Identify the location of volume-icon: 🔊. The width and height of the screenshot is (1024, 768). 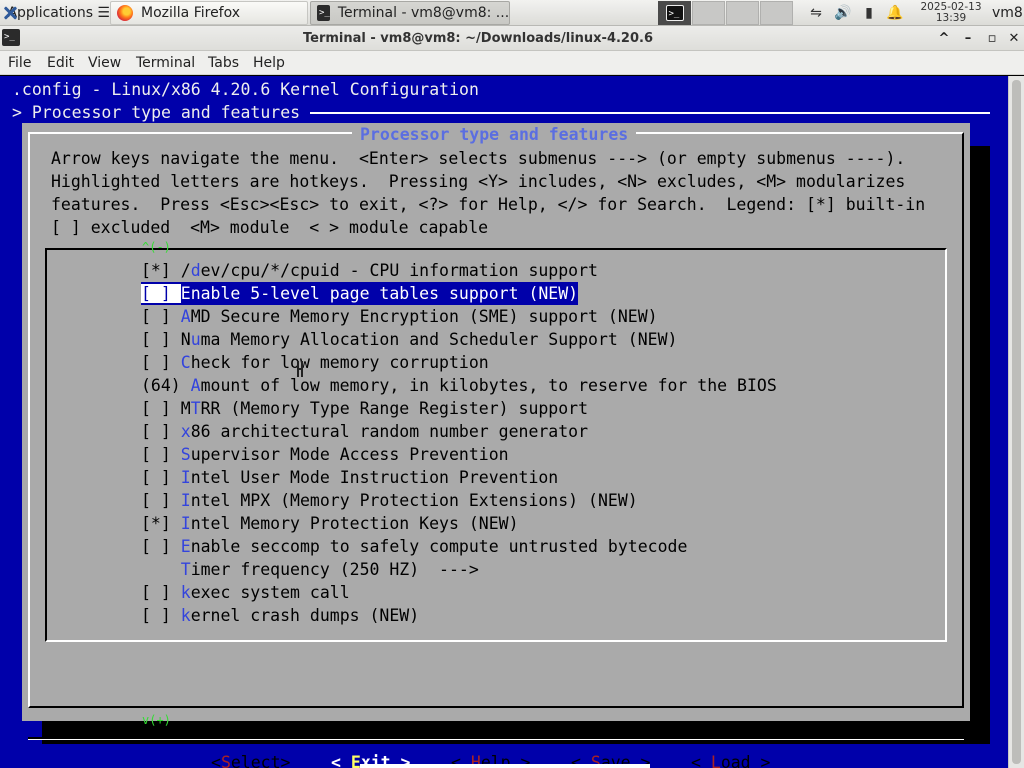
(843, 13).